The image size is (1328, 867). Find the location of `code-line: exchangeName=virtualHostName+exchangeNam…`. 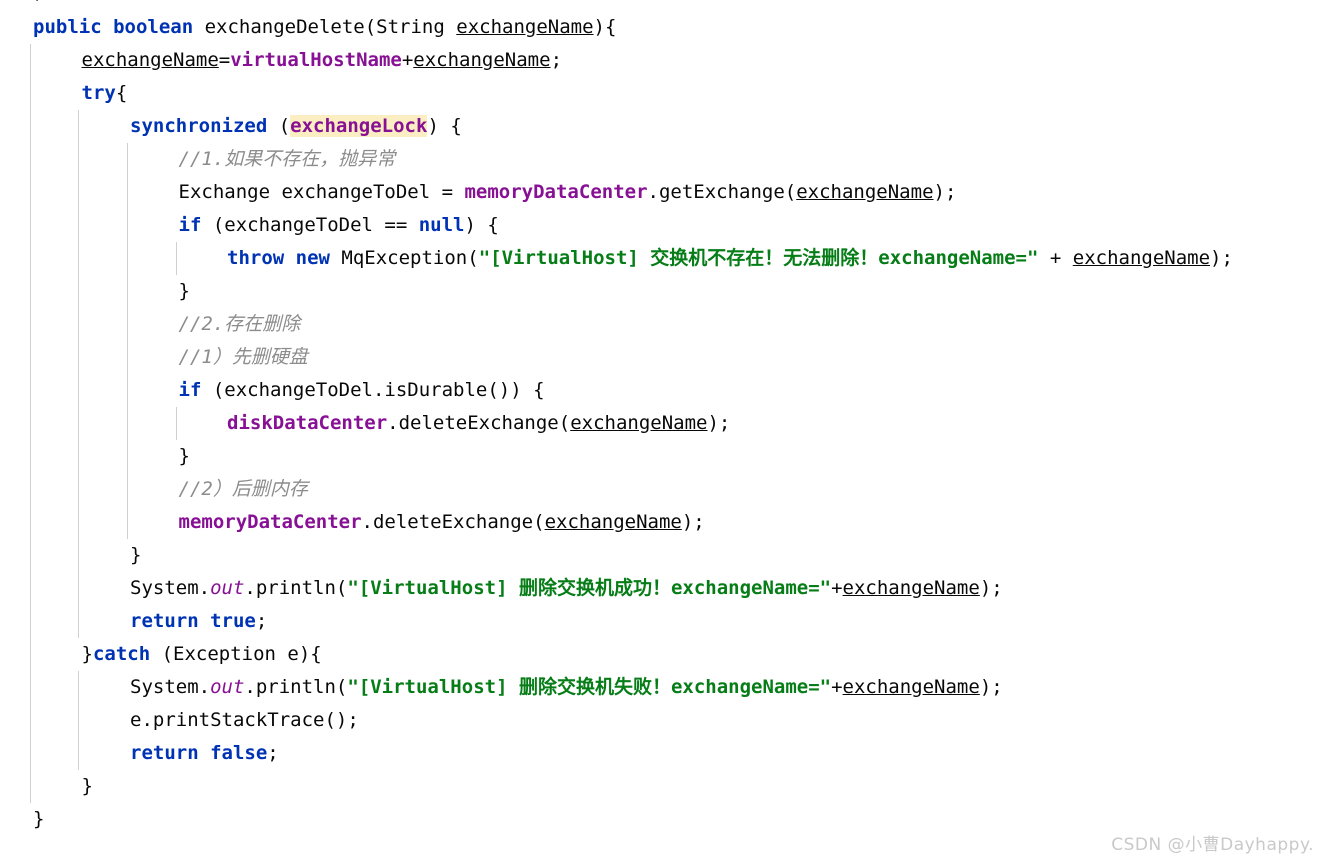

code-line: exchangeName=virtualHostName+exchangeNam… is located at coordinates (322, 60).